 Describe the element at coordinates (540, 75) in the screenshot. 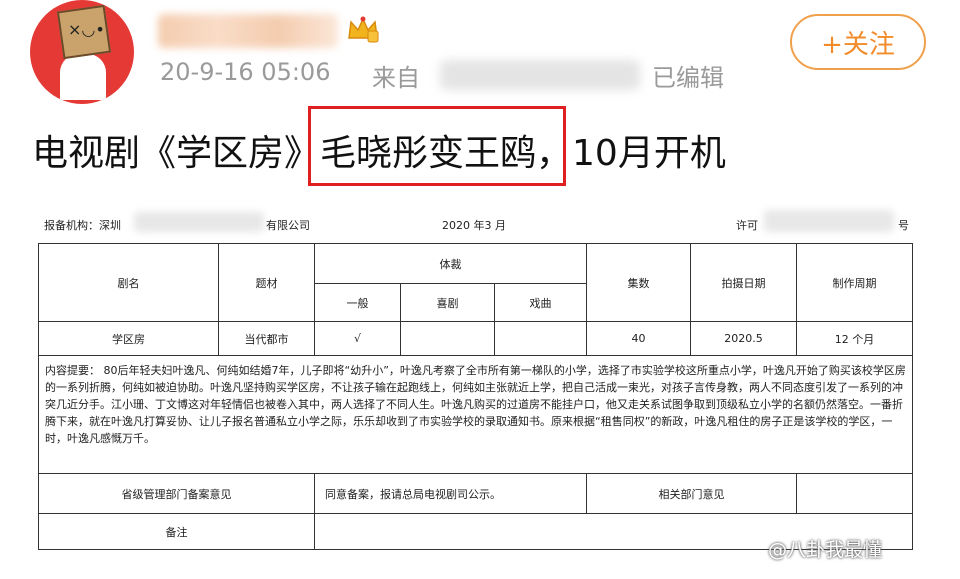

I see `source-blurred` at that location.